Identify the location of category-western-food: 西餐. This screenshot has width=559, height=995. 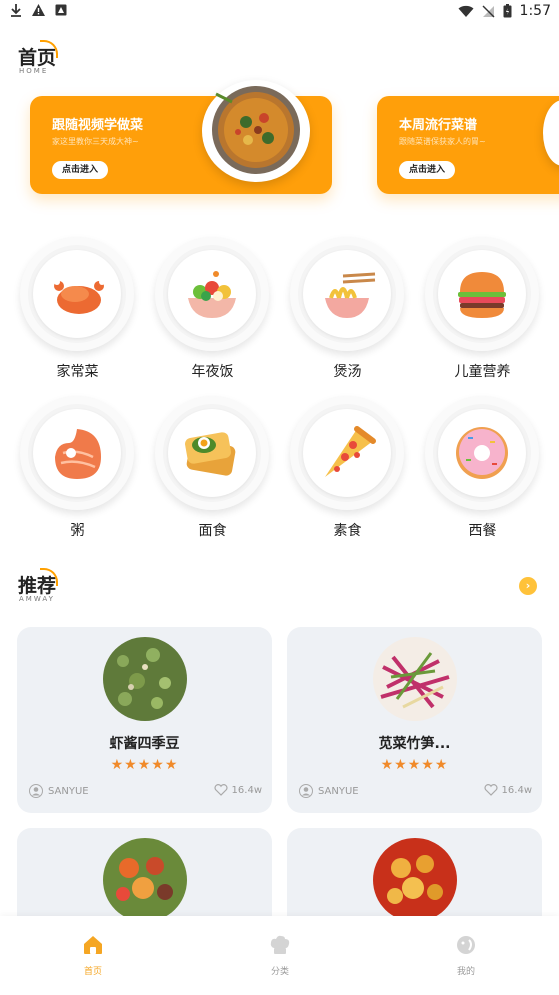
(482, 474).